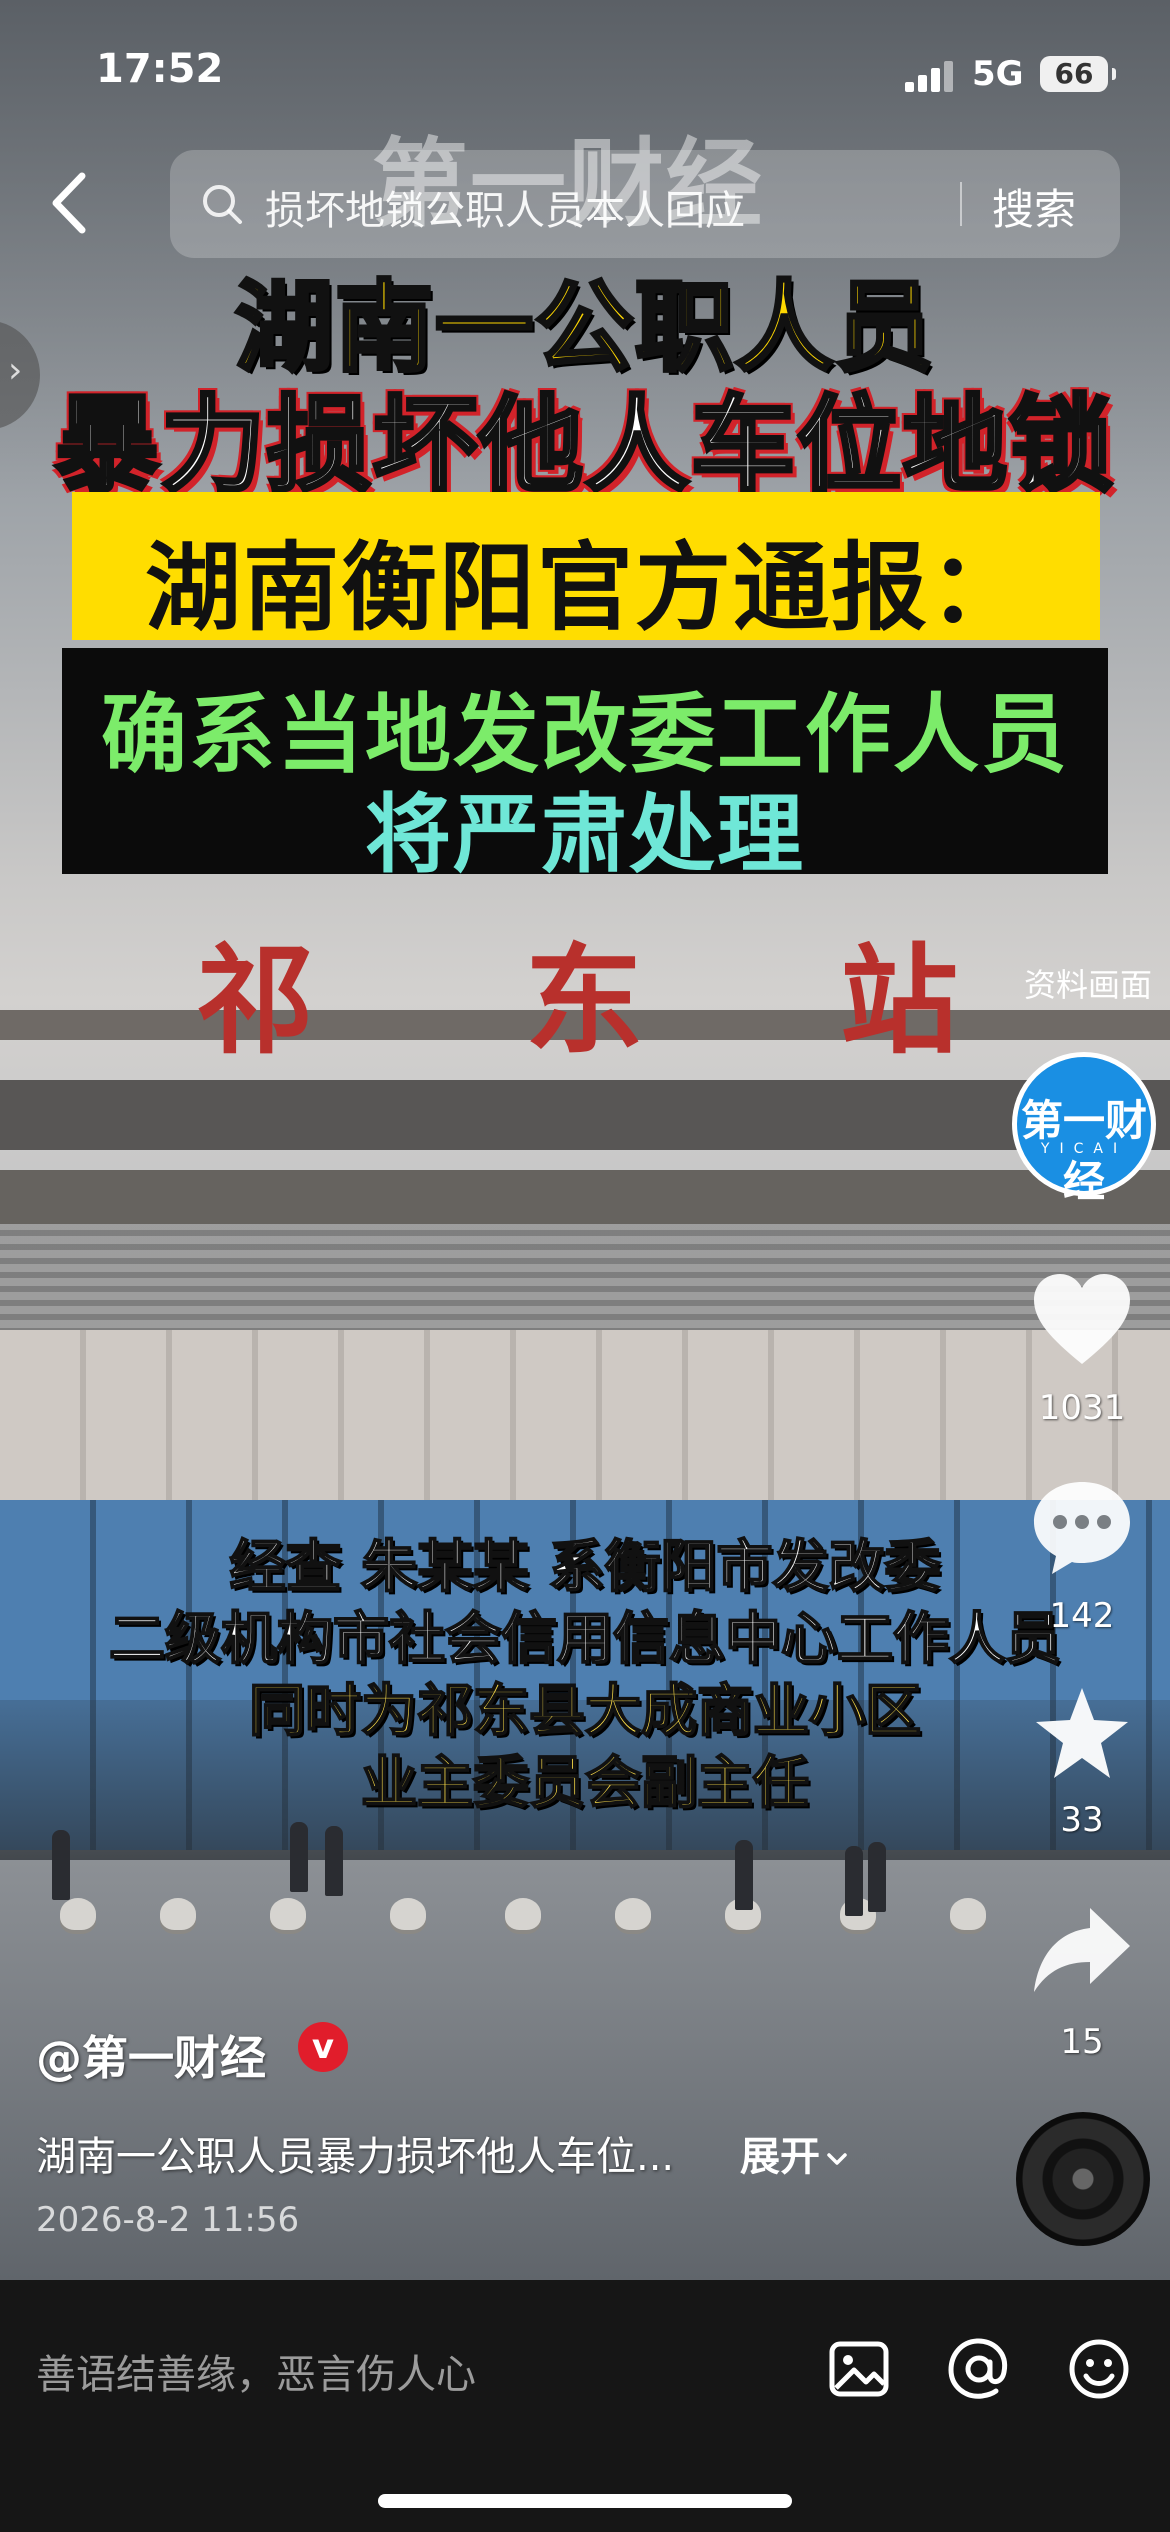  I want to click on subtitle-line: 经查 朱某某 系衡阳市发改委, so click(585, 1567).